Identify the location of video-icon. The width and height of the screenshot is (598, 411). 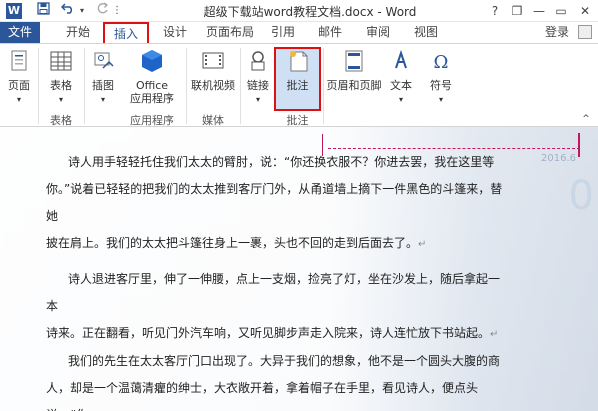
(213, 60).